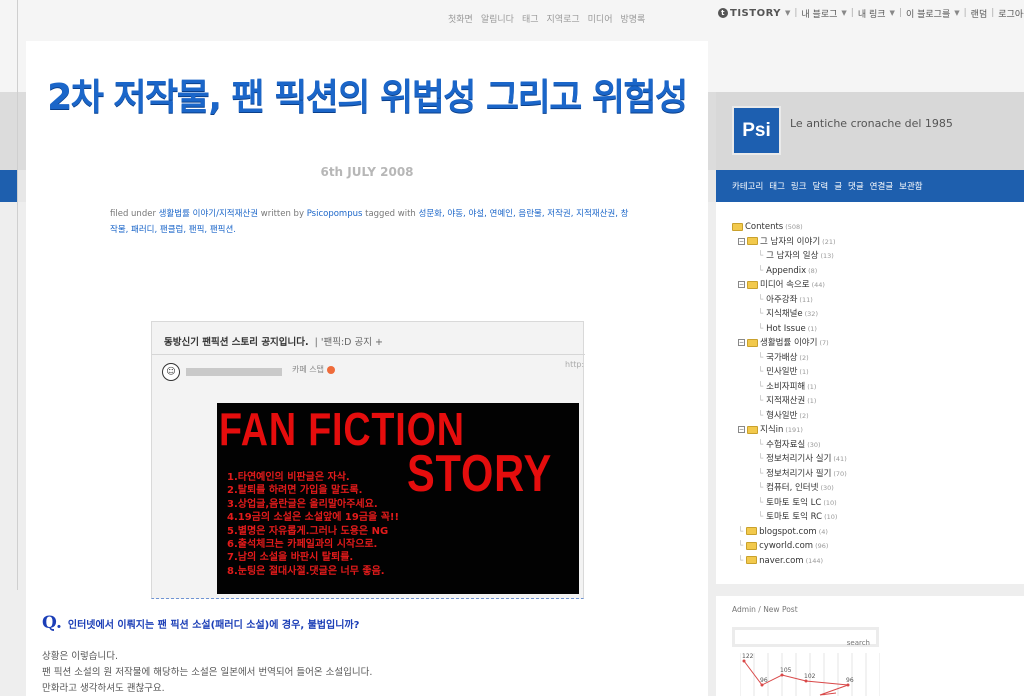 This screenshot has width=1024, height=696. I want to click on category-item: └ naver.com (144), so click(789, 561).